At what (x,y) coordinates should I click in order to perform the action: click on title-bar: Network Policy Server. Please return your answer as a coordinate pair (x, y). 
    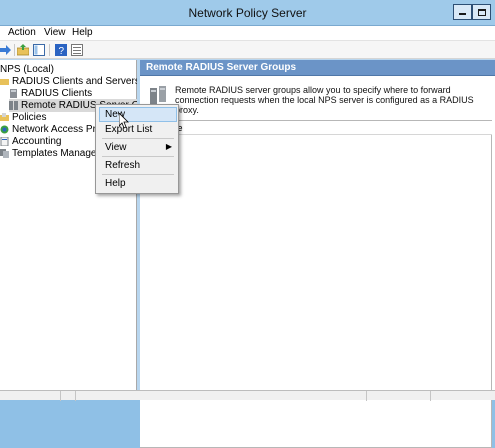
    Looking at the image, I should click on (247, 13).